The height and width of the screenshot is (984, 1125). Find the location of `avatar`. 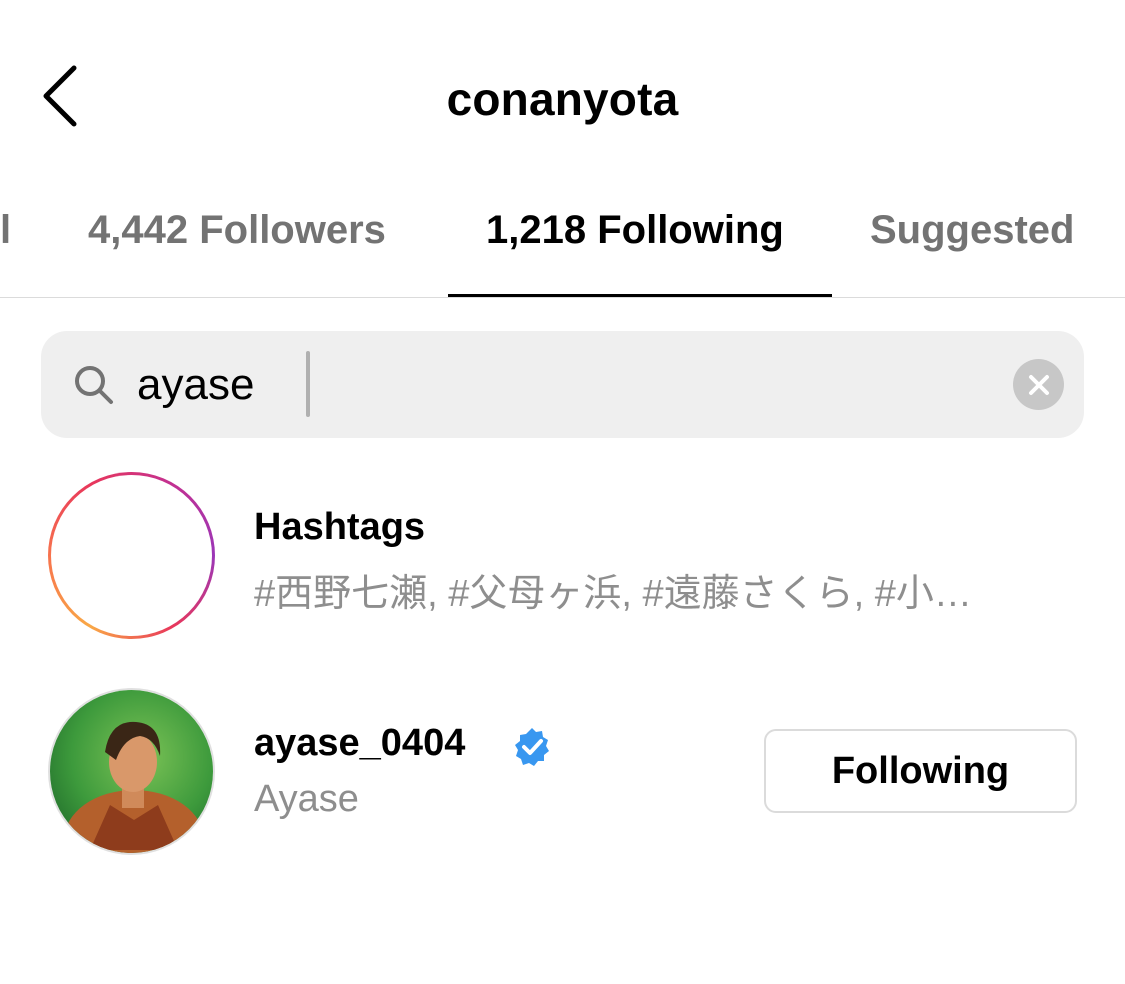

avatar is located at coordinates (131, 771).